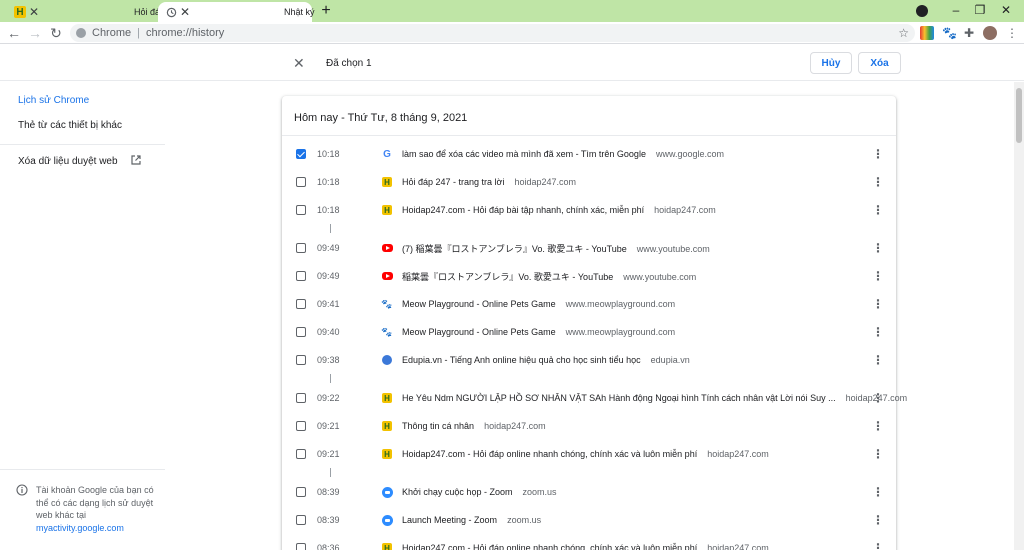  I want to click on history-row: 09:21 H Thông tin cá nhân hoidap247.com ⋮, so click(589, 426).